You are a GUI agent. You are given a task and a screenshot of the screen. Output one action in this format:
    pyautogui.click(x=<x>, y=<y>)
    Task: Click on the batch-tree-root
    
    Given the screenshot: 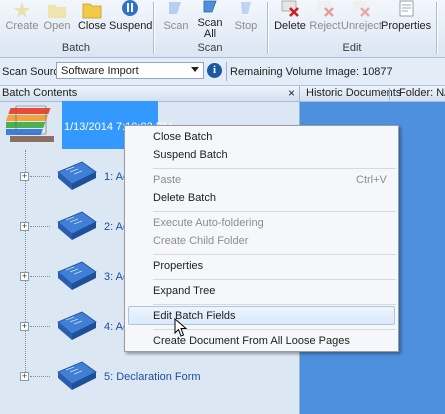 What is the action you would take?
    pyautogui.click(x=31, y=125)
    